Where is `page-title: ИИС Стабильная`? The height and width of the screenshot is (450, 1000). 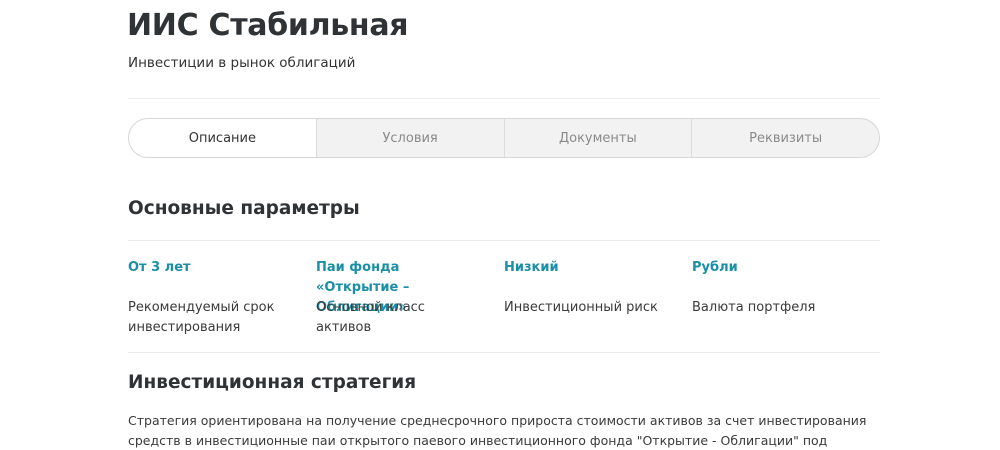
page-title: ИИС Стабильная is located at coordinates (268, 25).